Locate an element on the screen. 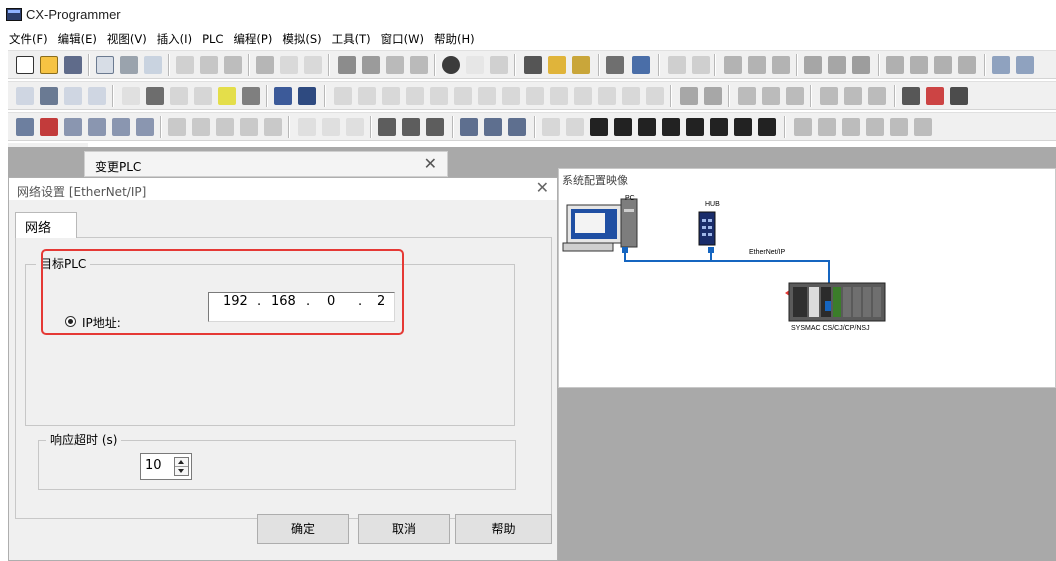 This screenshot has height=561, width=1056. memory-card-icon is located at coordinates (73, 127).